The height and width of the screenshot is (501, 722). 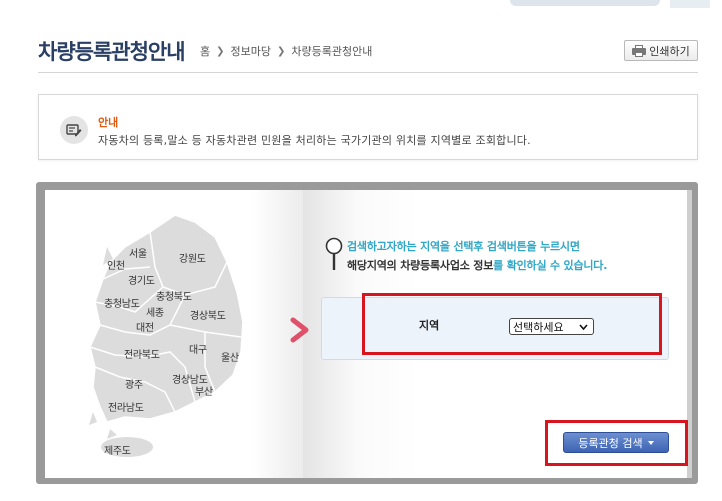 What do you see at coordinates (610, 443) in the screenshot?
I see `search-button-label: 등록관청 검색` at bounding box center [610, 443].